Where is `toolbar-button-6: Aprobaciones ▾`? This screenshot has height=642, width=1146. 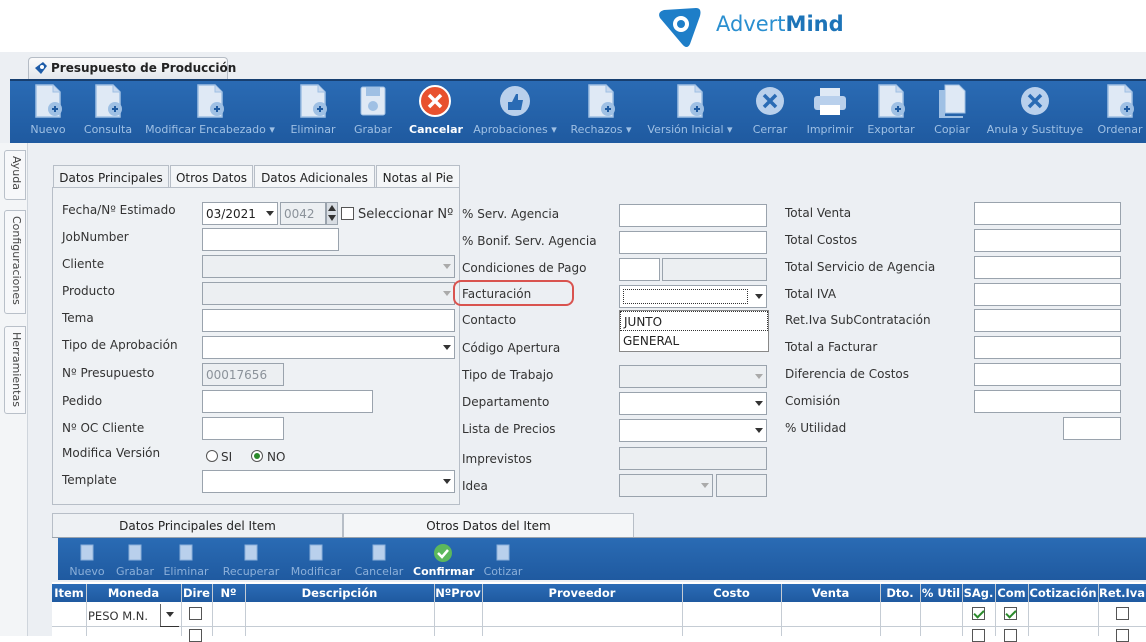 toolbar-button-6: Aprobaciones ▾ is located at coordinates (515, 109).